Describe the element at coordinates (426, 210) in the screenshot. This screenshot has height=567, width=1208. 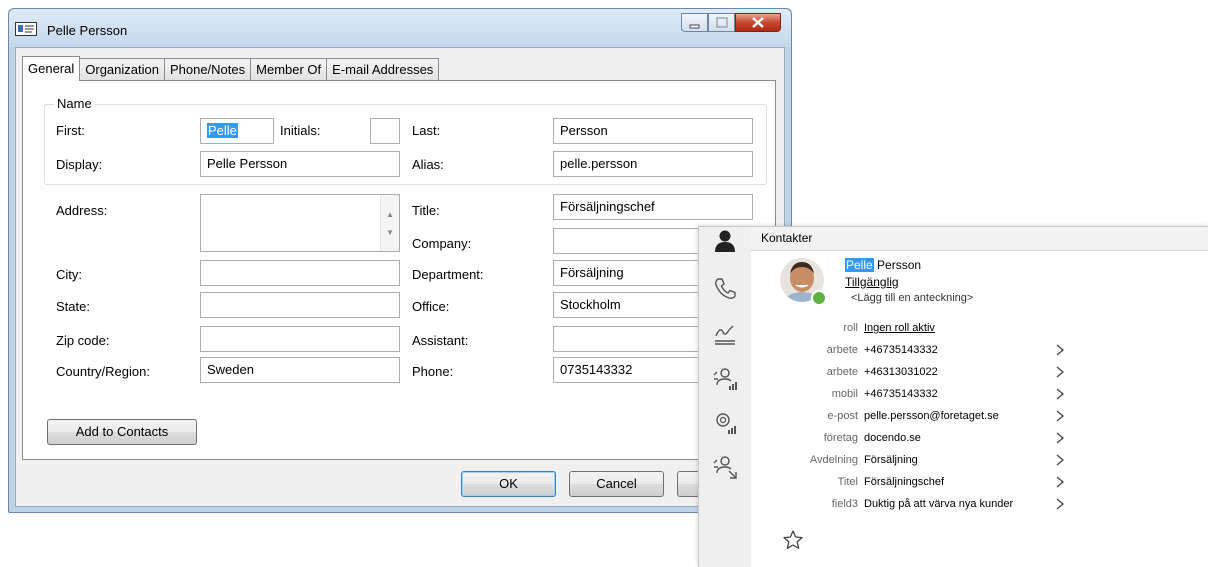
I see `title-label: Title:` at that location.